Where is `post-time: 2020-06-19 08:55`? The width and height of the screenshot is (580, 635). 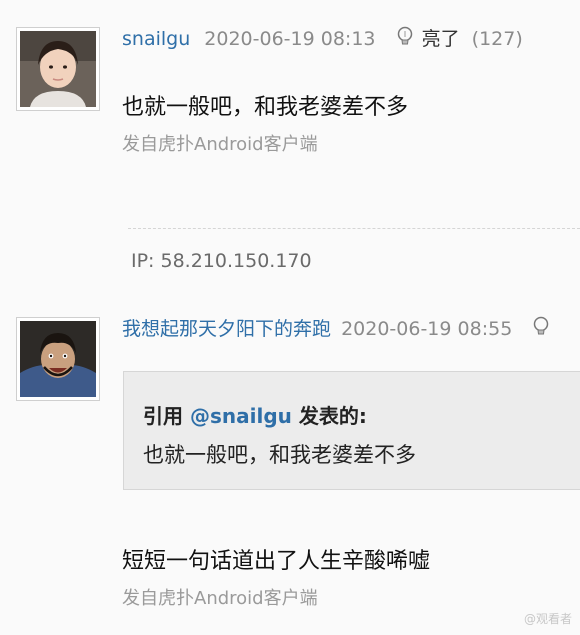 post-time: 2020-06-19 08:55 is located at coordinates (427, 329).